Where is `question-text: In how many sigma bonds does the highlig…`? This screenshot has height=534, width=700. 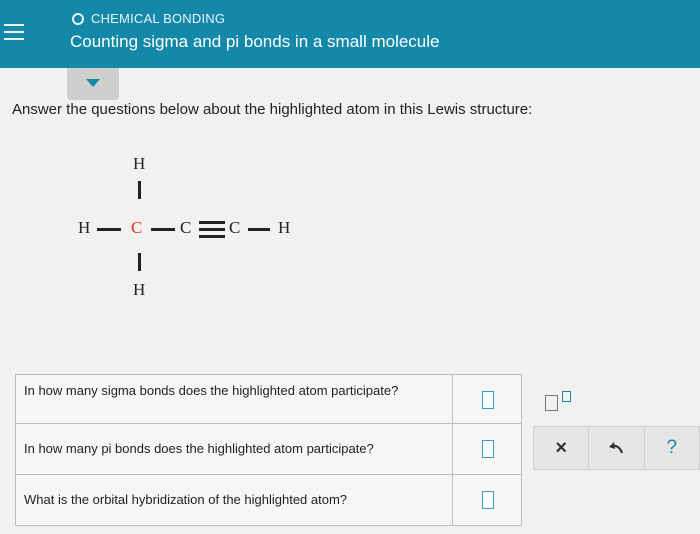 question-text: In how many sigma bonds does the highlig… is located at coordinates (211, 390).